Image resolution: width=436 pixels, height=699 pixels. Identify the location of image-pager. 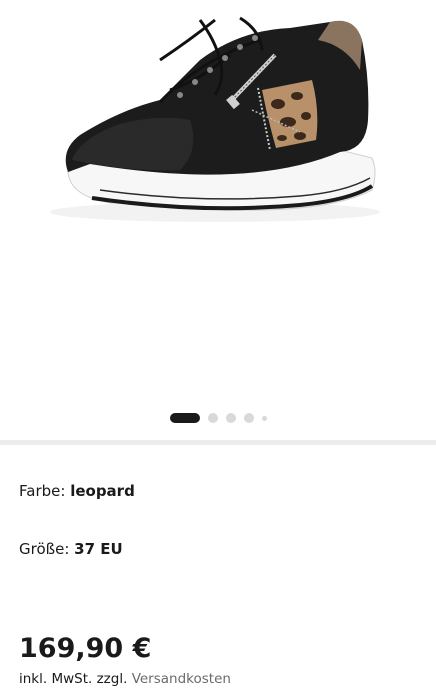
(218, 418).